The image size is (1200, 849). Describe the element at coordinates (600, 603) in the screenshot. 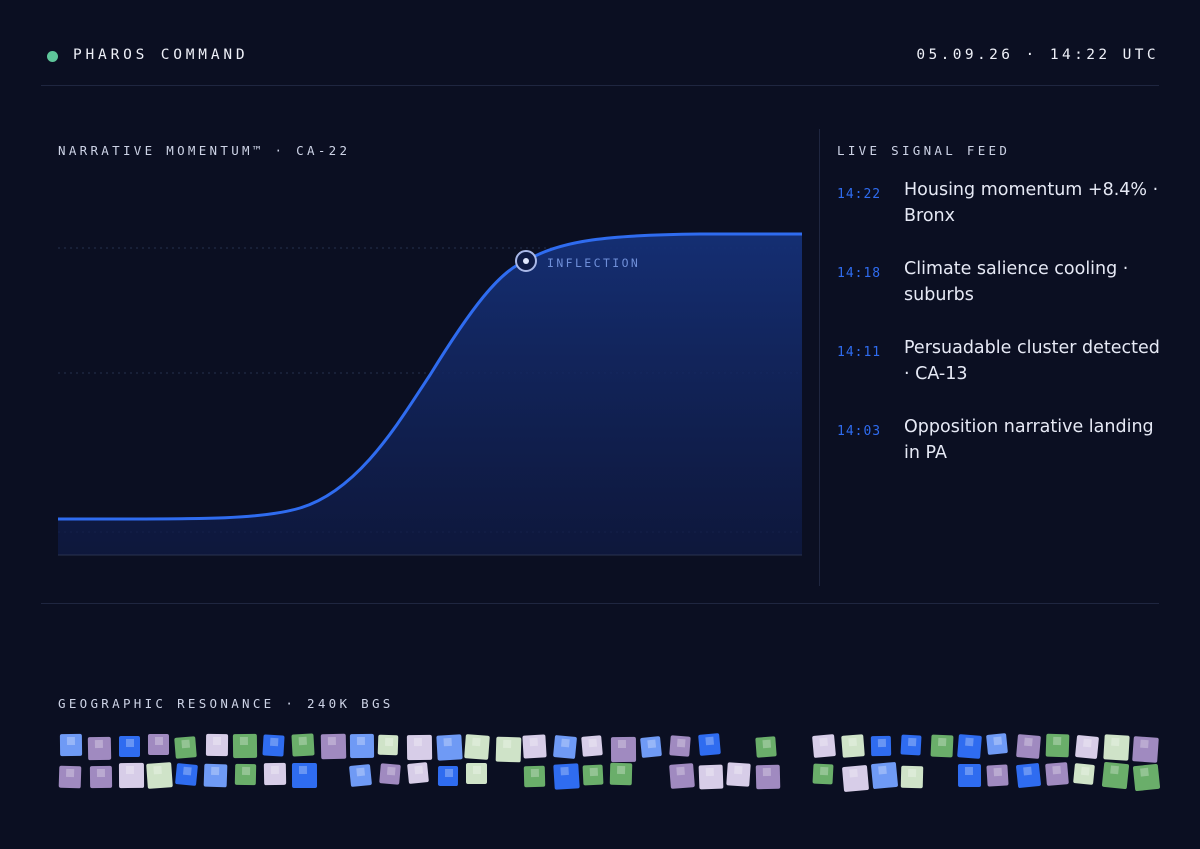

I see `section-divider` at that location.